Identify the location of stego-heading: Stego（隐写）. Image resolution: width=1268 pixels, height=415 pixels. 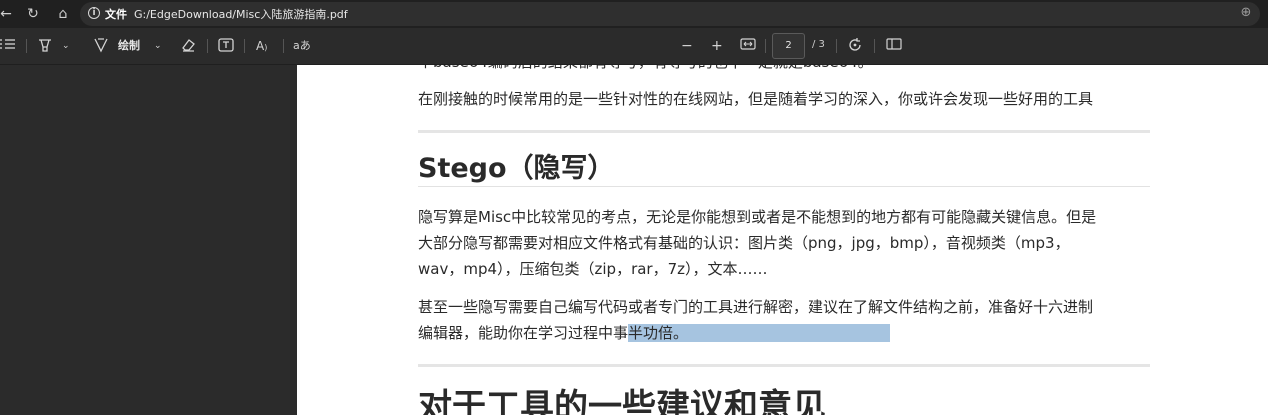
(516, 168).